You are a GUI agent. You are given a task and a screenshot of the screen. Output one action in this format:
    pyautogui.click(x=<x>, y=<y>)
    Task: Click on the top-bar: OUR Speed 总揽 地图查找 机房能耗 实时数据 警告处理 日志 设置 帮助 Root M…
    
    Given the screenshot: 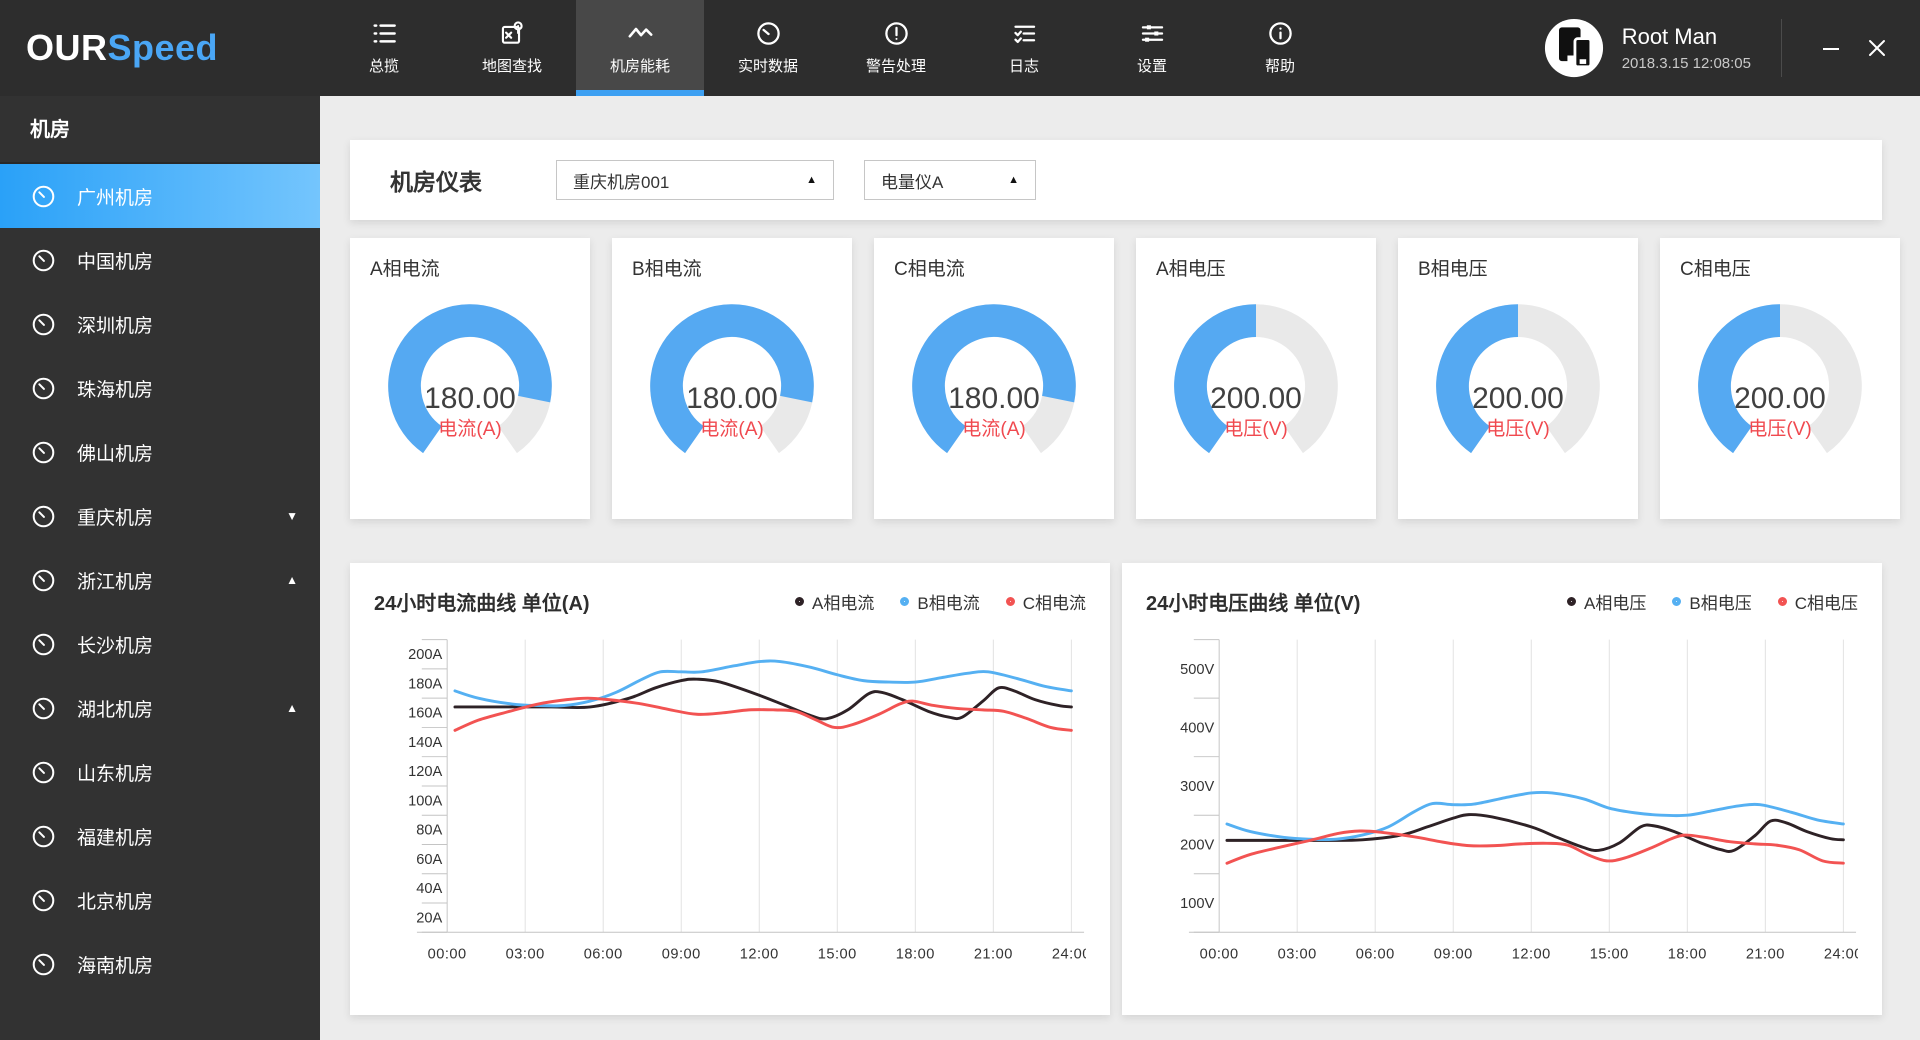 What is the action you would take?
    pyautogui.click(x=960, y=48)
    